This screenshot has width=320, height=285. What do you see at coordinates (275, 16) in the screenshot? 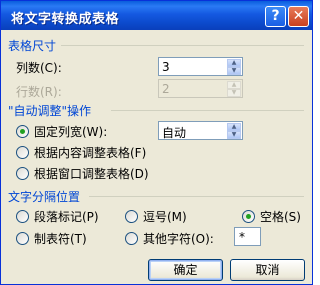
I see `help-button: ?` at bounding box center [275, 16].